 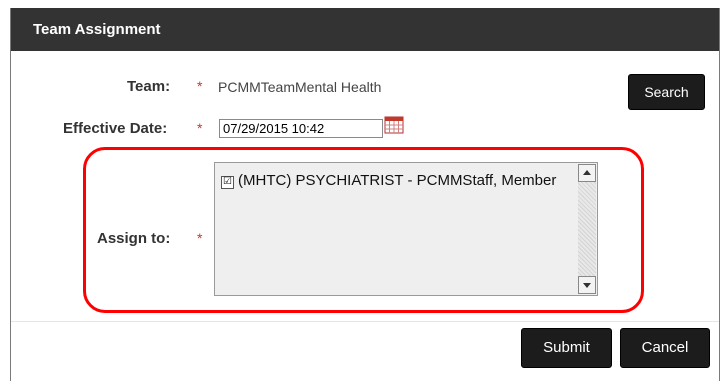 I want to click on effective-date-label: Effective Date:, so click(x=115, y=128).